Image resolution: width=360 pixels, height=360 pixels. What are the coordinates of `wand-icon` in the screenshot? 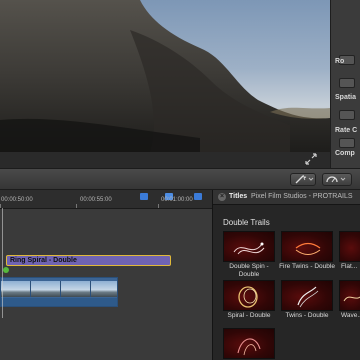 It's located at (304, 179).